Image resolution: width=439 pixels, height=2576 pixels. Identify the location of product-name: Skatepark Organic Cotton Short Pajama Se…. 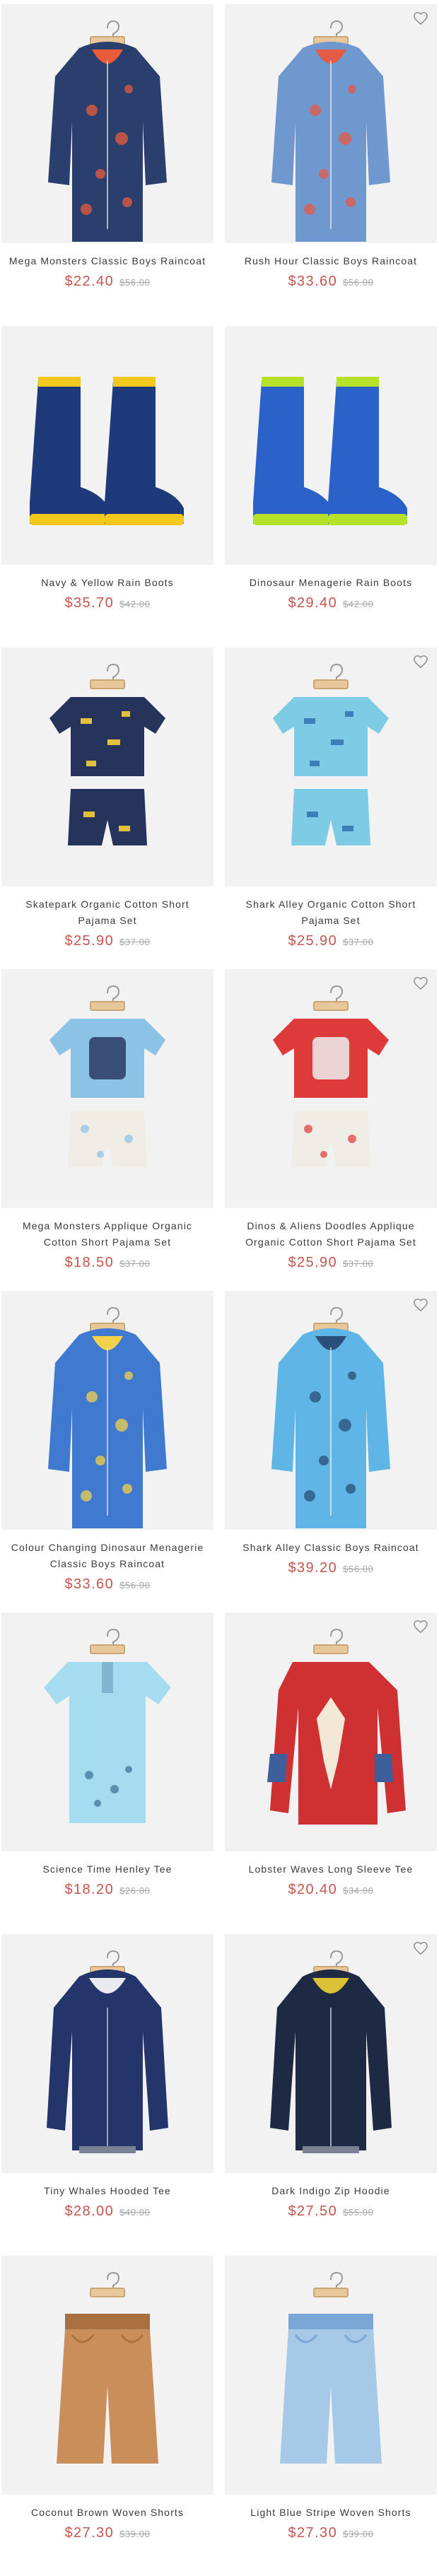
(107, 913).